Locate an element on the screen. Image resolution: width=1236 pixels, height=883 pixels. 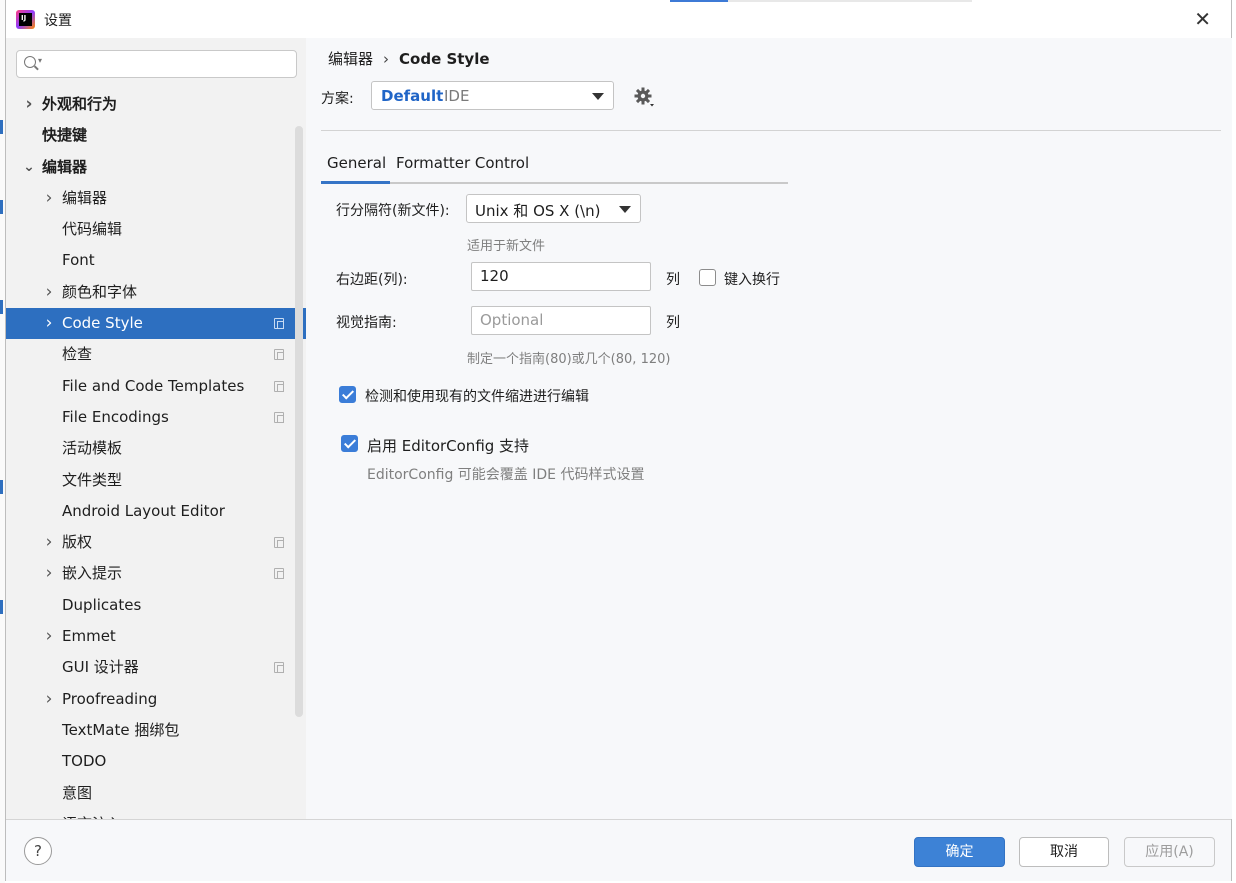
sidebar-item-label: 外观和行为 is located at coordinates (80, 104).